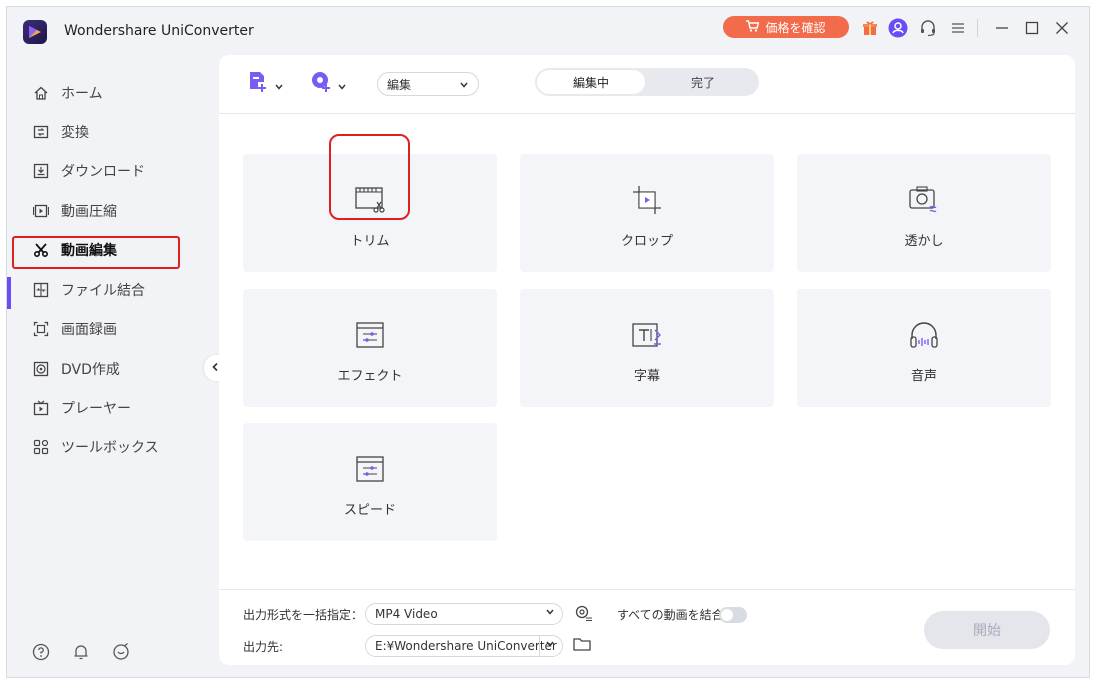 The image size is (1100, 688). Describe the element at coordinates (987, 630) in the screenshot. I see `start-button: 開始` at that location.